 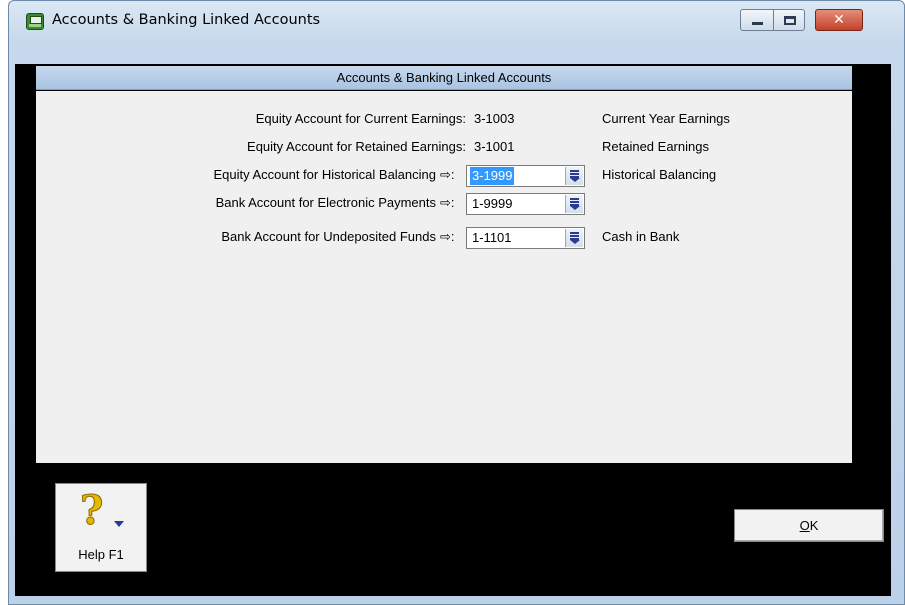 What do you see at coordinates (35, 21) in the screenshot?
I see `app-icon` at bounding box center [35, 21].